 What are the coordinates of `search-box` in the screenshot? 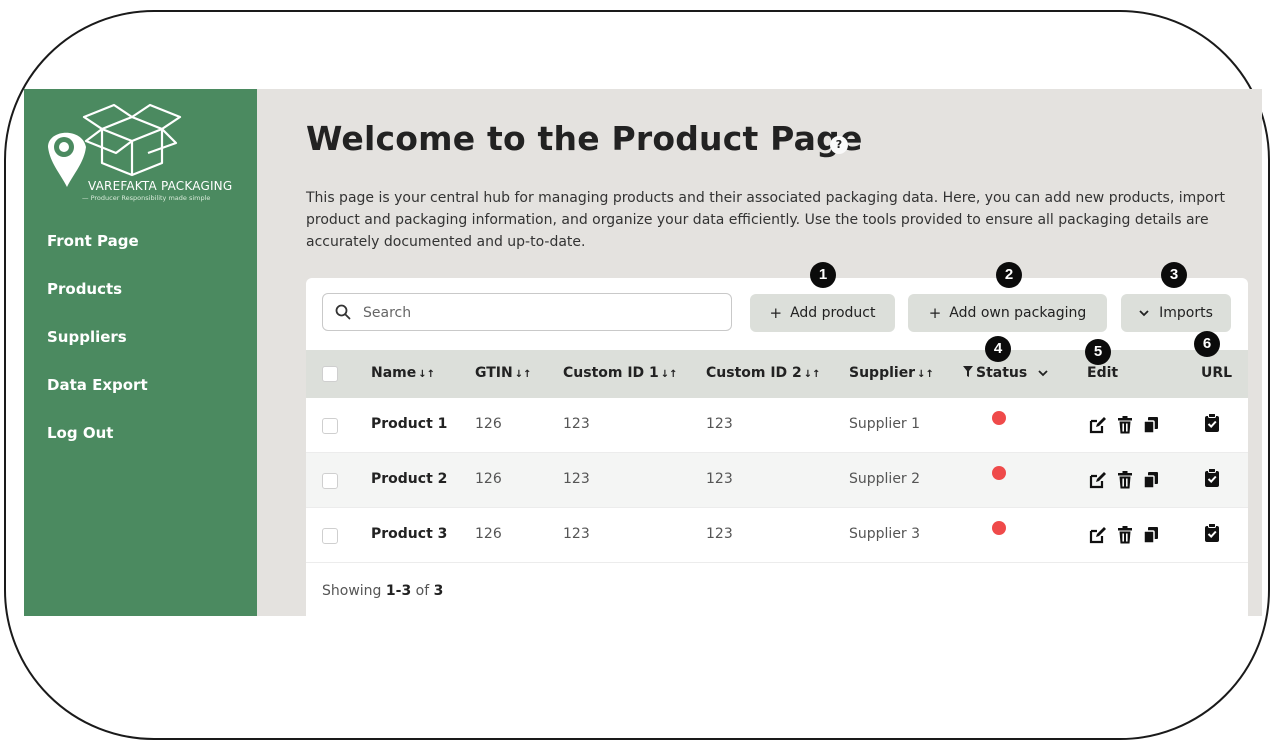 It's located at (527, 312).